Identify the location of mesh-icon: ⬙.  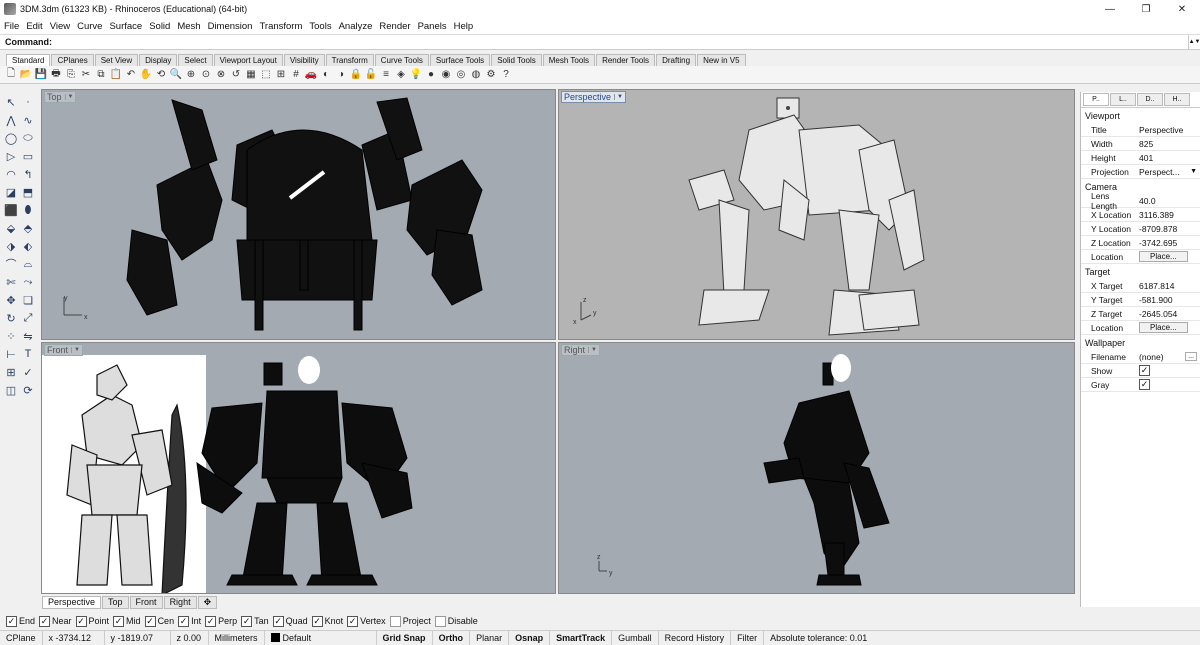
(11, 228).